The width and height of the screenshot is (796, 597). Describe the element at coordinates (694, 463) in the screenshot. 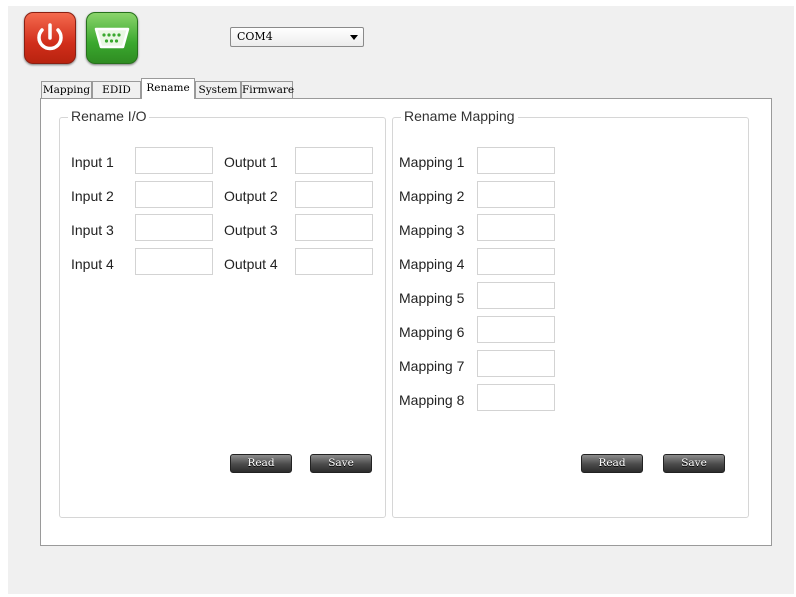

I see `rename-mapping-save-button: Save` at that location.